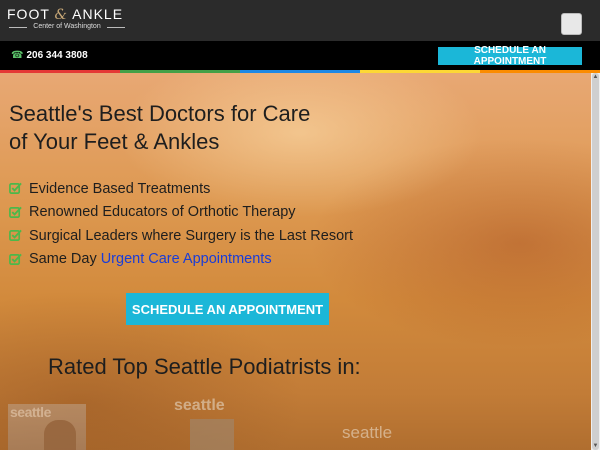  What do you see at coordinates (186, 259) in the screenshot?
I see `urgent-care-link: Urgent Care Appointments` at bounding box center [186, 259].